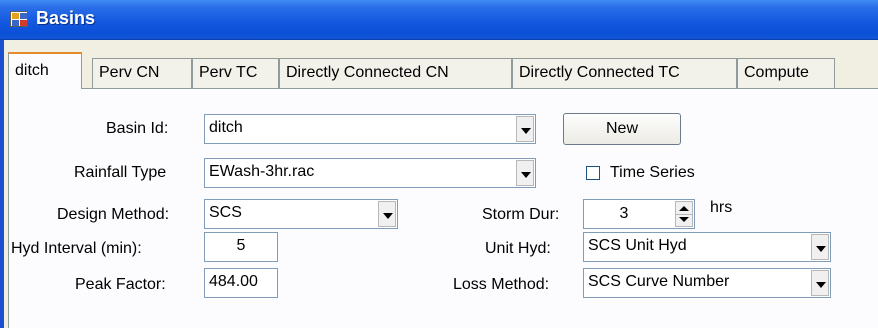 Image resolution: width=878 pixels, height=328 pixels. I want to click on storm-dur-label: Storm Dur:, so click(521, 214).